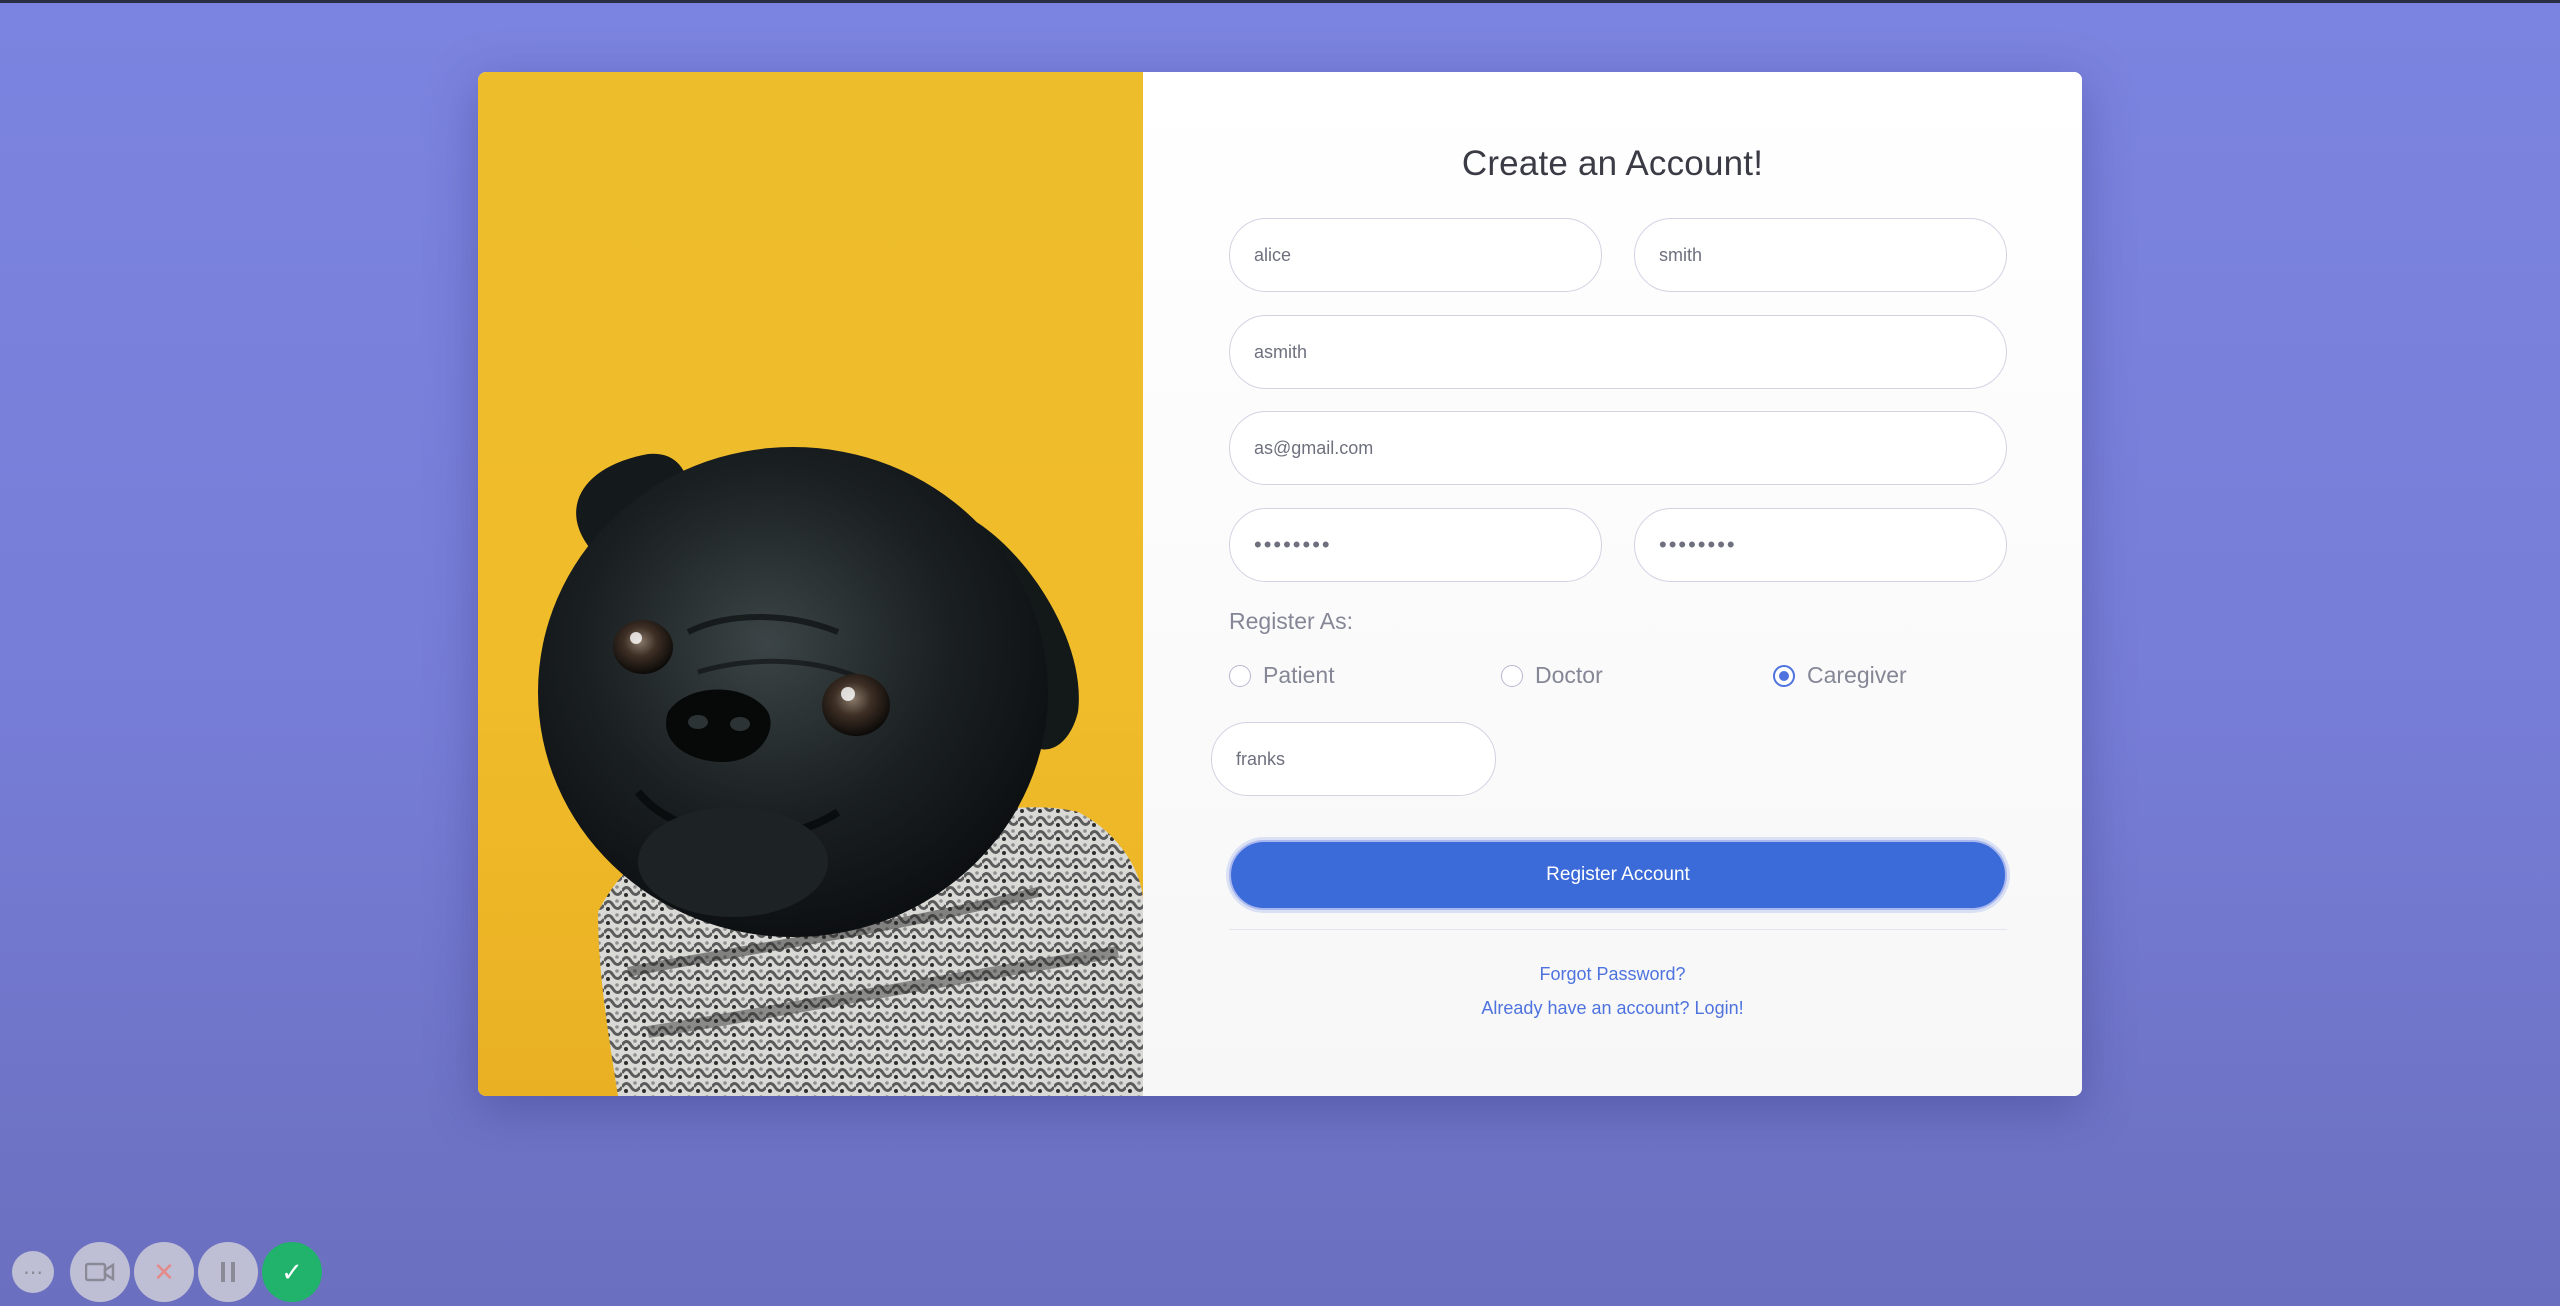  What do you see at coordinates (1353, 759) in the screenshot?
I see `caregiver-name-input` at bounding box center [1353, 759].